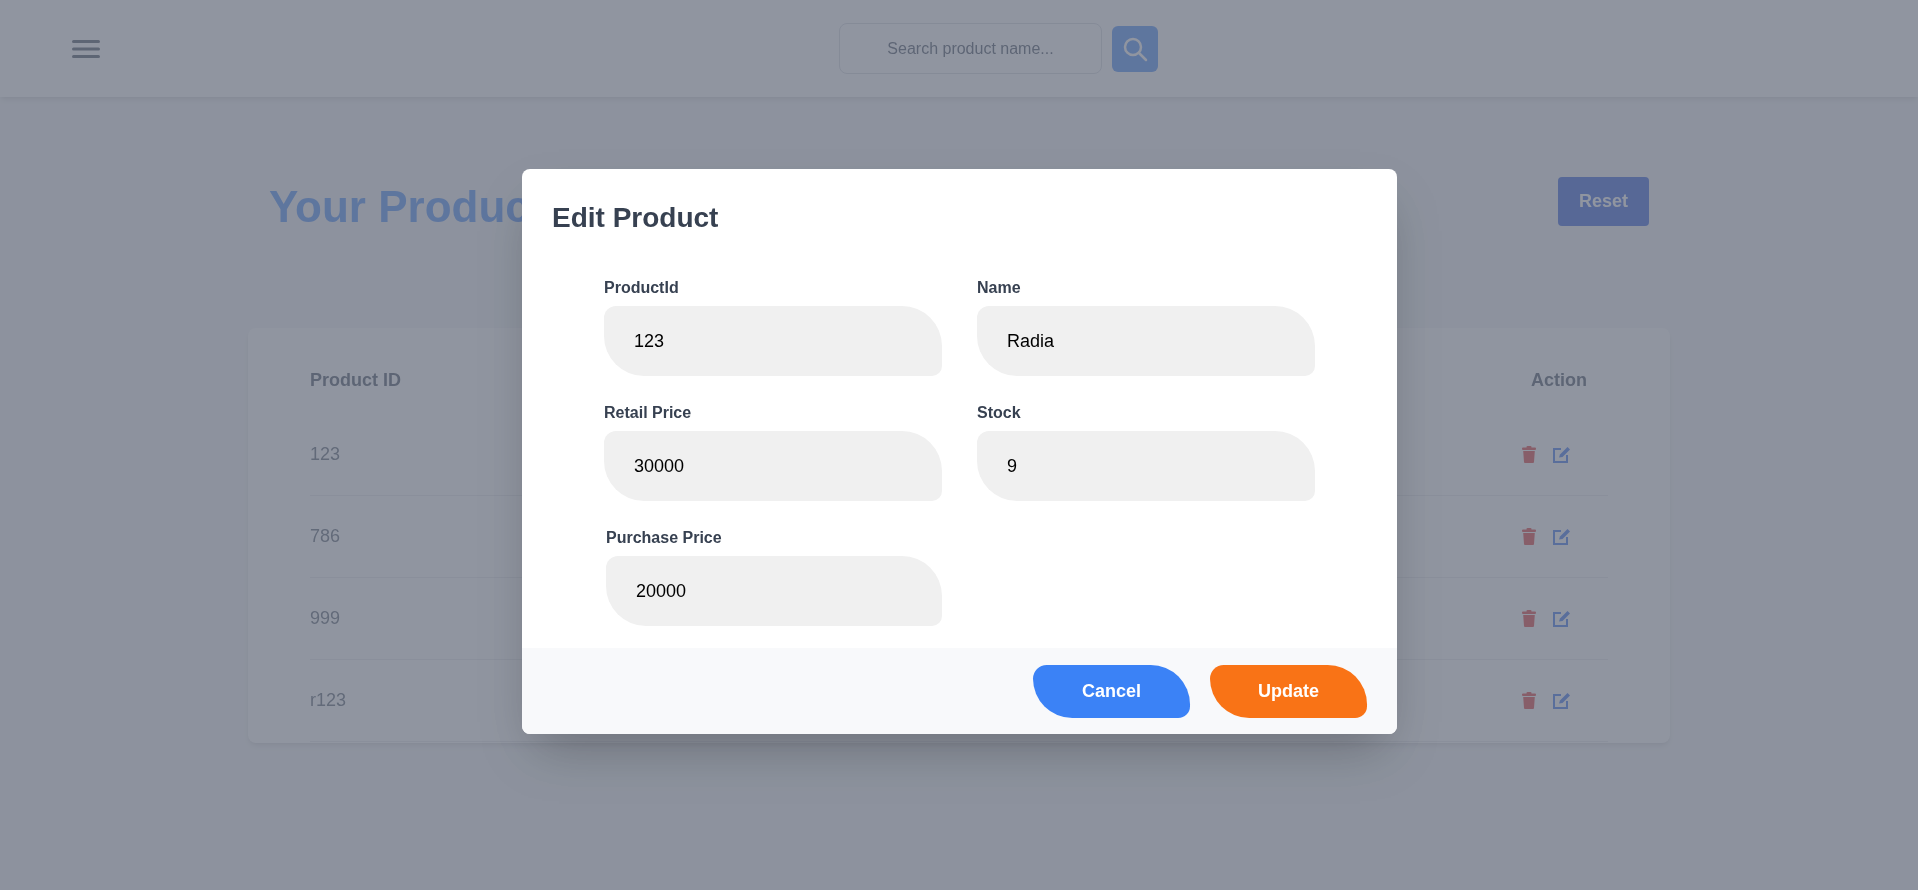 The height and width of the screenshot is (890, 1918). What do you see at coordinates (774, 591) in the screenshot?
I see `input-field: 20000` at bounding box center [774, 591].